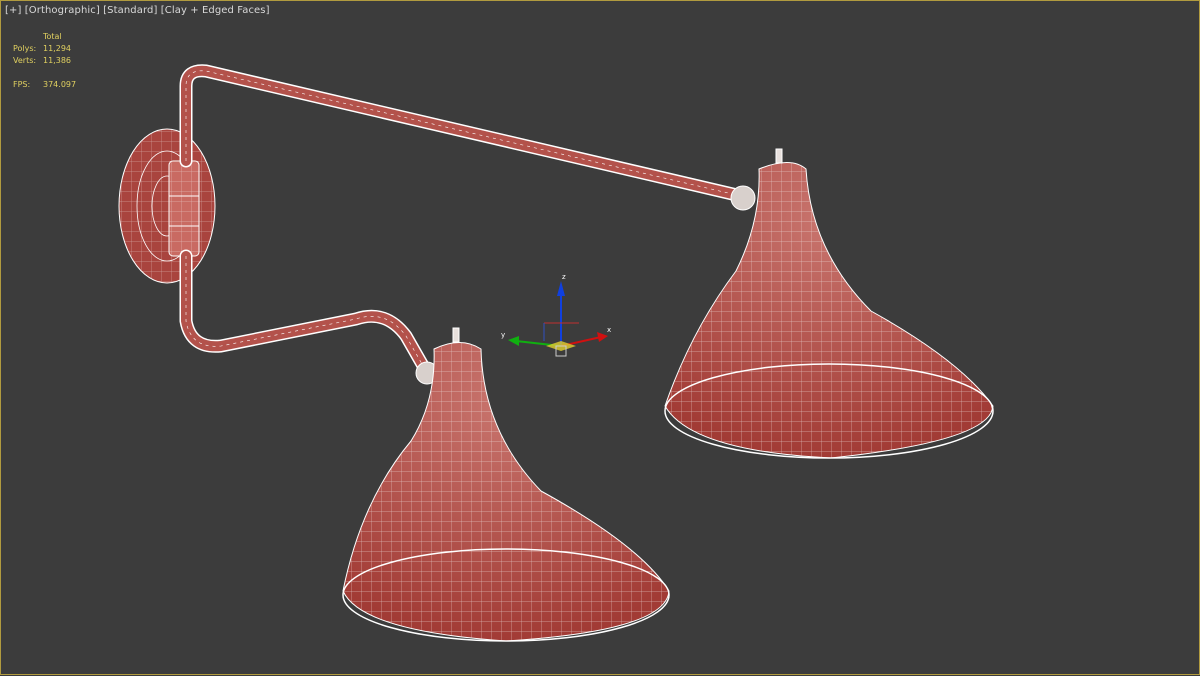  What do you see at coordinates (309, 317) in the screenshot?
I see `lower-arm` at bounding box center [309, 317].